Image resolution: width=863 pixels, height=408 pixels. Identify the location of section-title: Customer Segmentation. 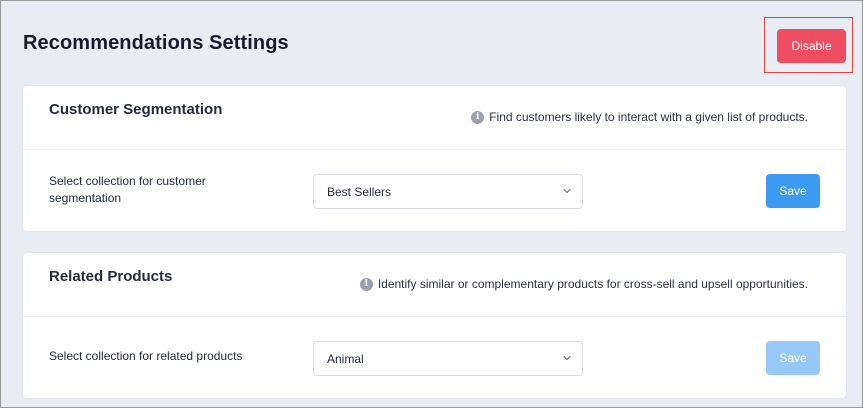
(136, 109).